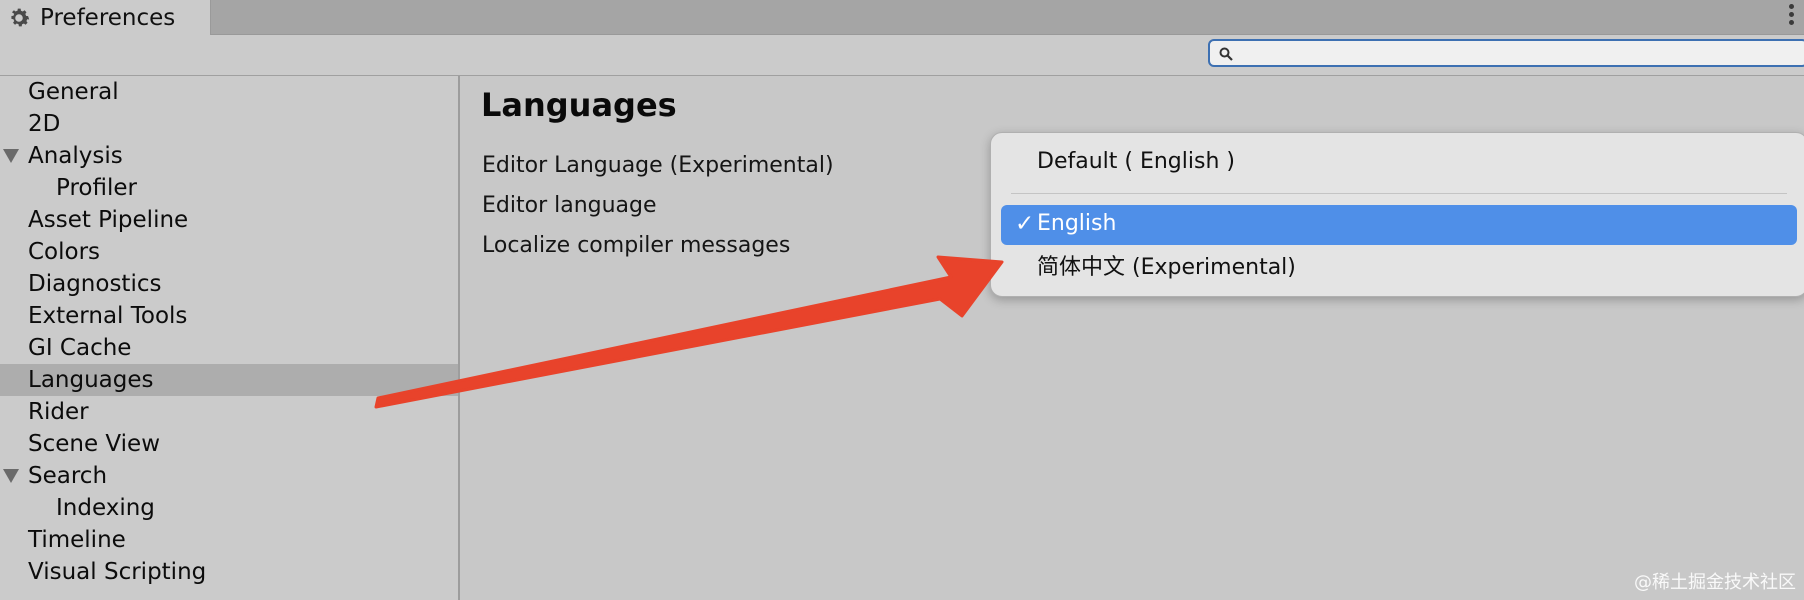 The width and height of the screenshot is (1804, 600). Describe the element at coordinates (658, 165) in the screenshot. I see `setting-label-editor-language-experimental: Editor Language (Experimental)` at that location.